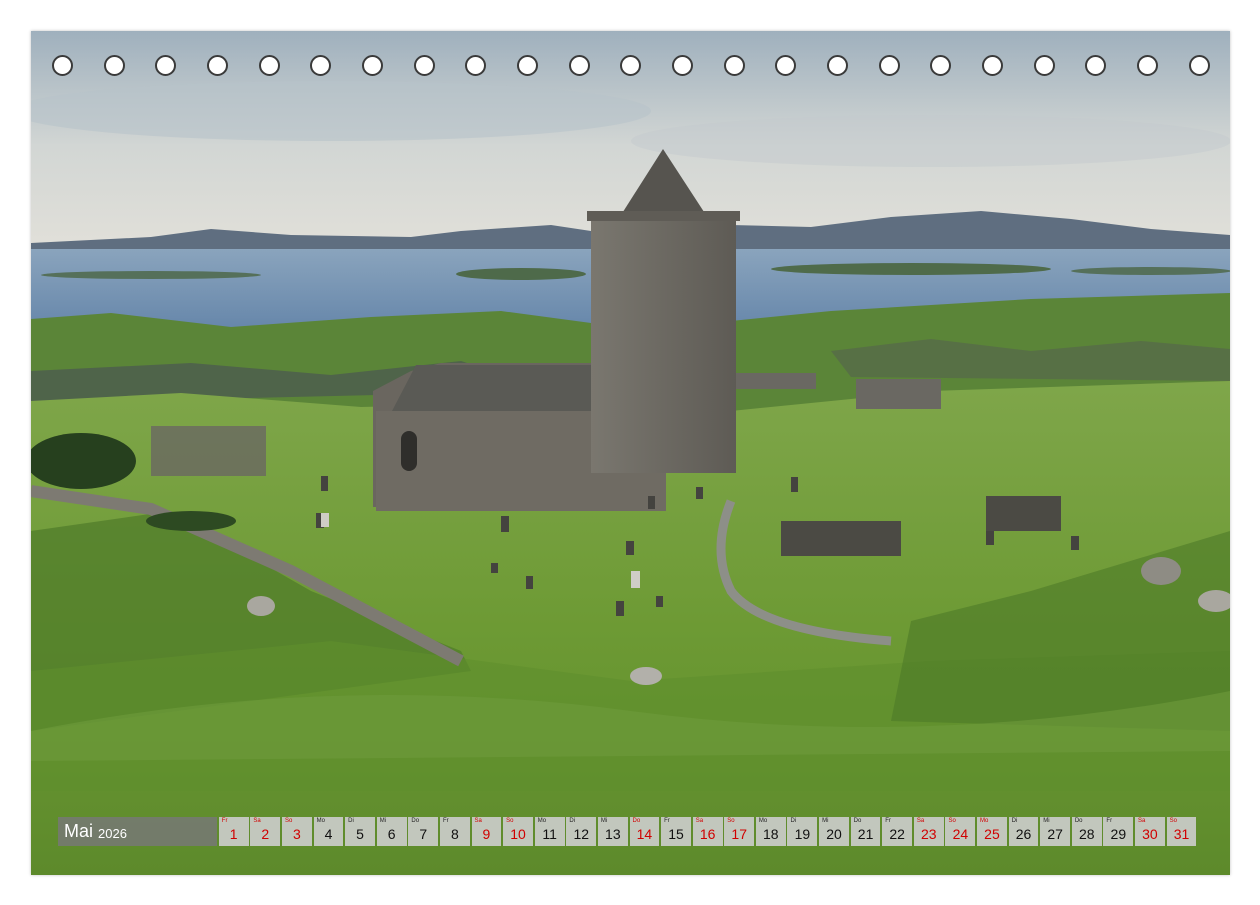 This screenshot has height=905, width=1260. I want to click on day-number: 18, so click(771, 834).